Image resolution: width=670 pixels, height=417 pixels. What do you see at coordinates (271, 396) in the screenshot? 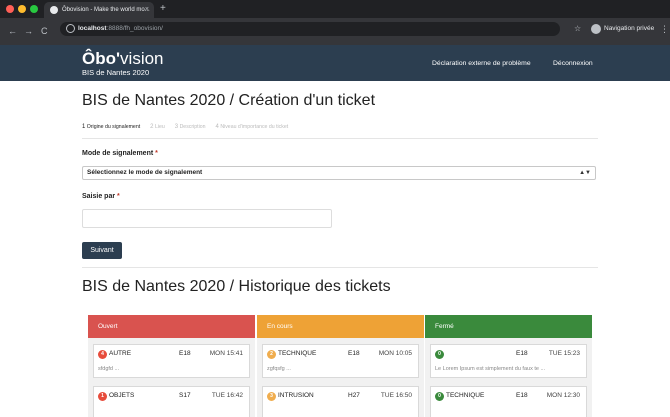
I see `priority-badge: 3` at bounding box center [271, 396].